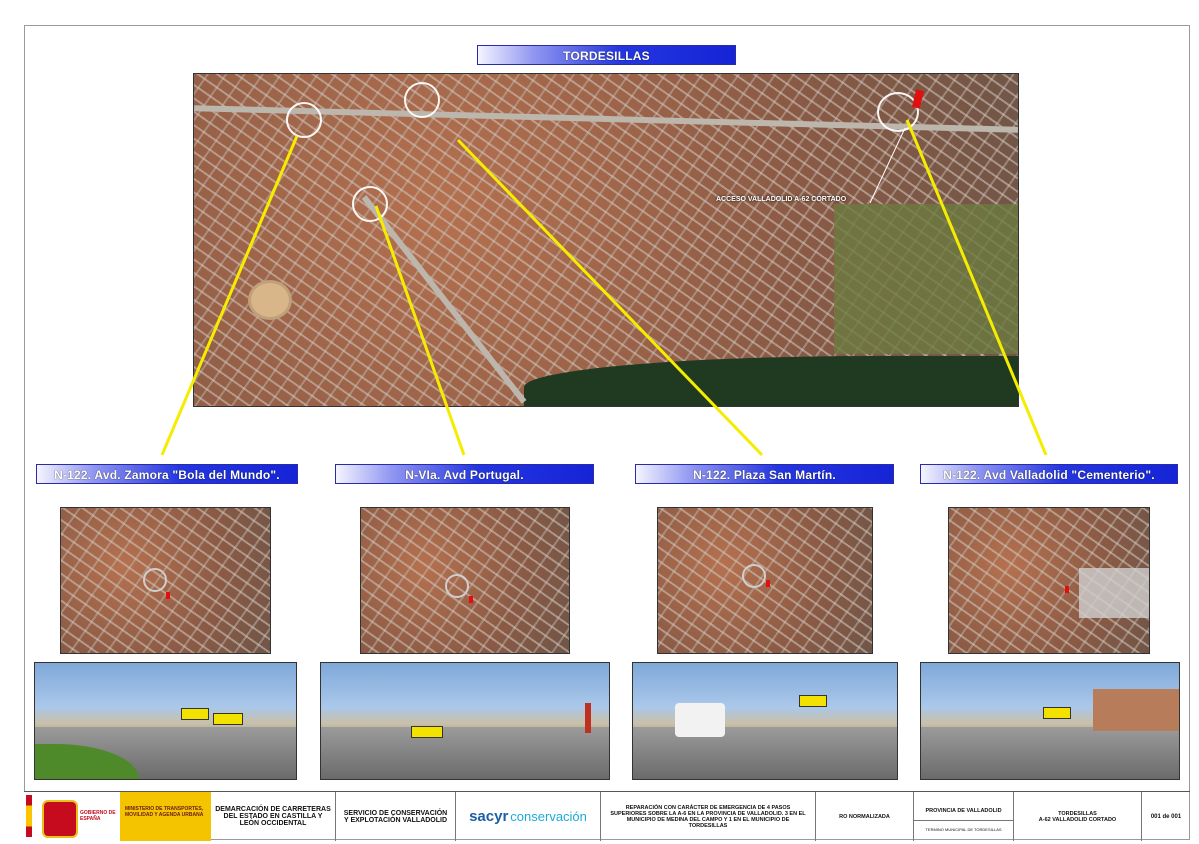 The width and height of the screenshot is (1199, 844). Describe the element at coordinates (963, 811) in the screenshot. I see `province-text: PROVINCIA DE VALLADOLID` at that location.